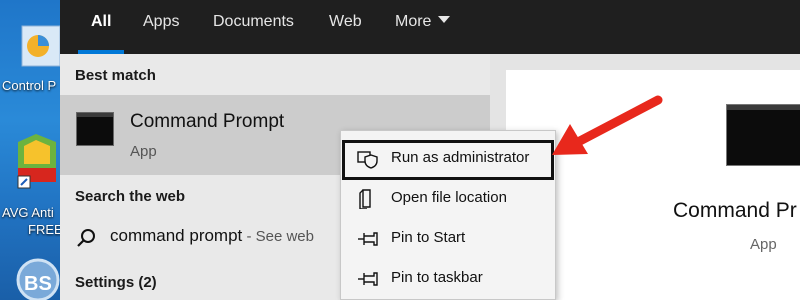  I want to click on command-prompt-preview-icon, so click(763, 135).